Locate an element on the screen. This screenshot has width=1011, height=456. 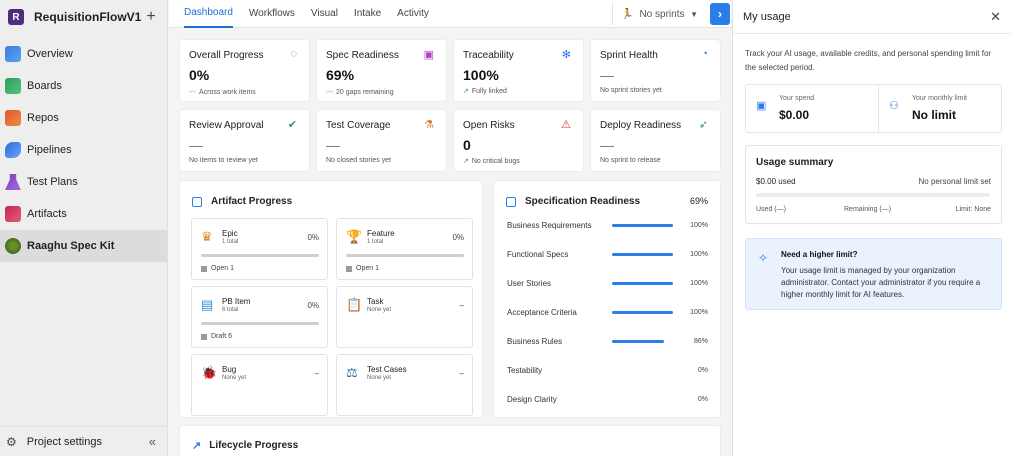
sidebar-item-artifacts: Artifacts is located at coordinates (83, 214).